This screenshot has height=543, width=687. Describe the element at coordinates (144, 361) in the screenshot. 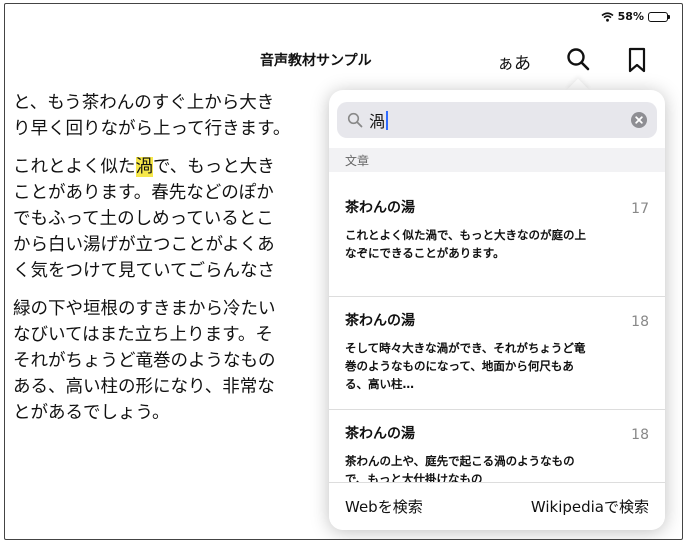

I see `reader-line: それがちょうど竜巻のようなもの` at that location.